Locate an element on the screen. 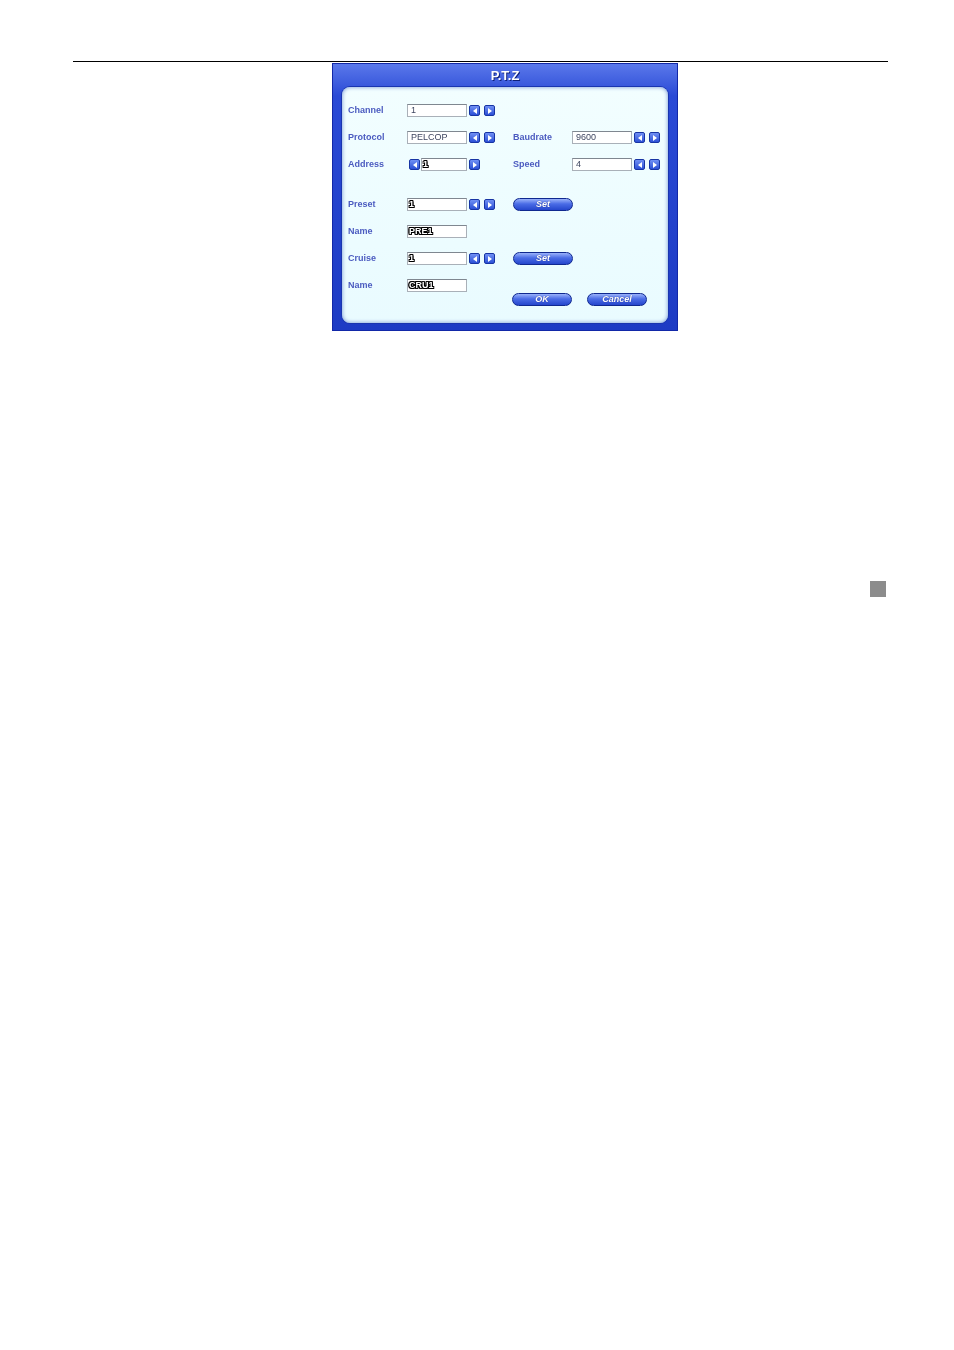 The width and height of the screenshot is (954, 1350). field-label: Baudrate is located at coordinates (532, 137).